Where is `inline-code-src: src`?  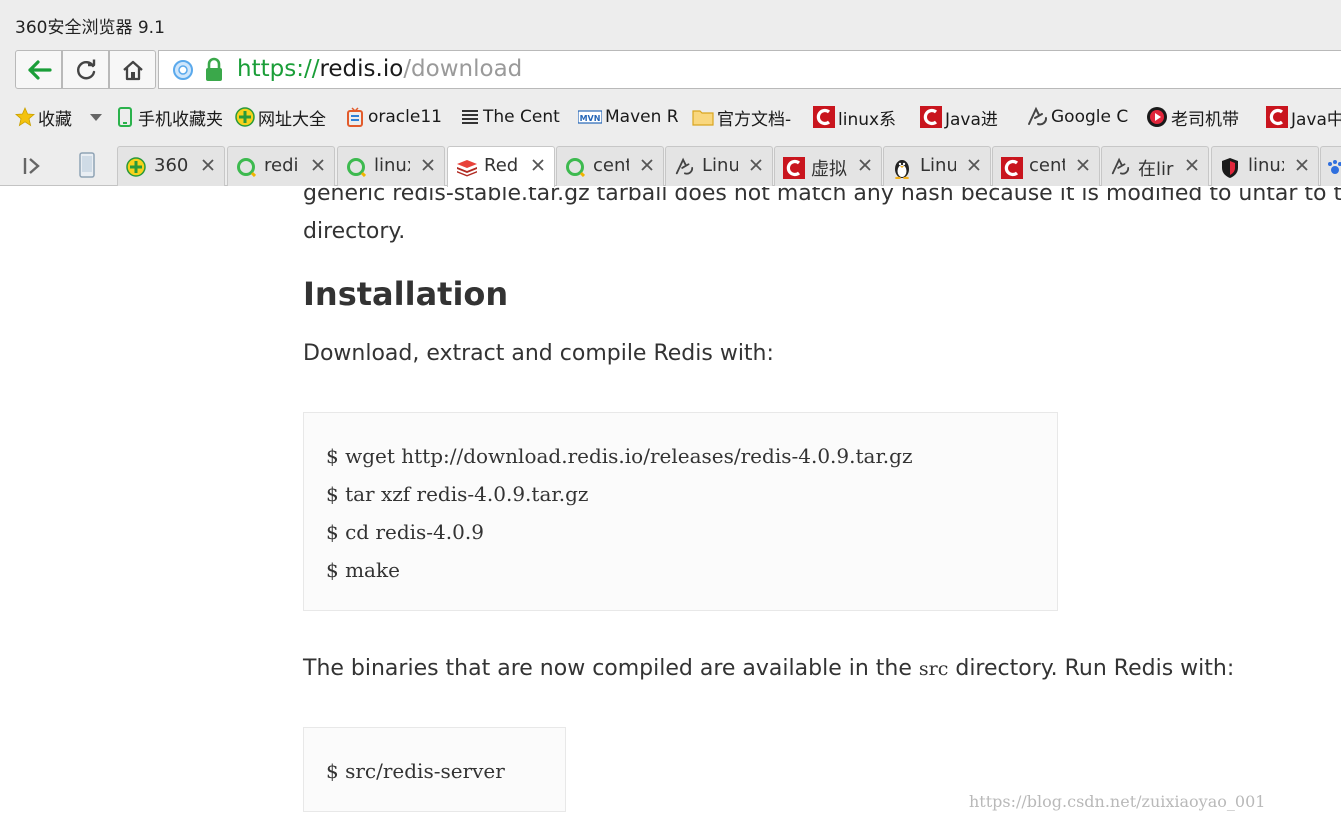 inline-code-src: src is located at coordinates (933, 669).